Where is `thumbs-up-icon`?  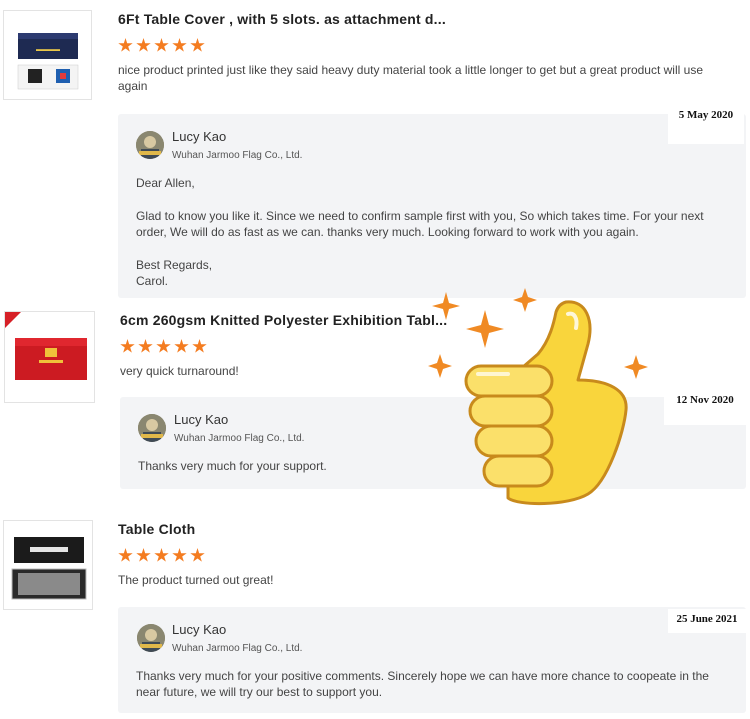
thumbs-up-icon is located at coordinates (538, 397).